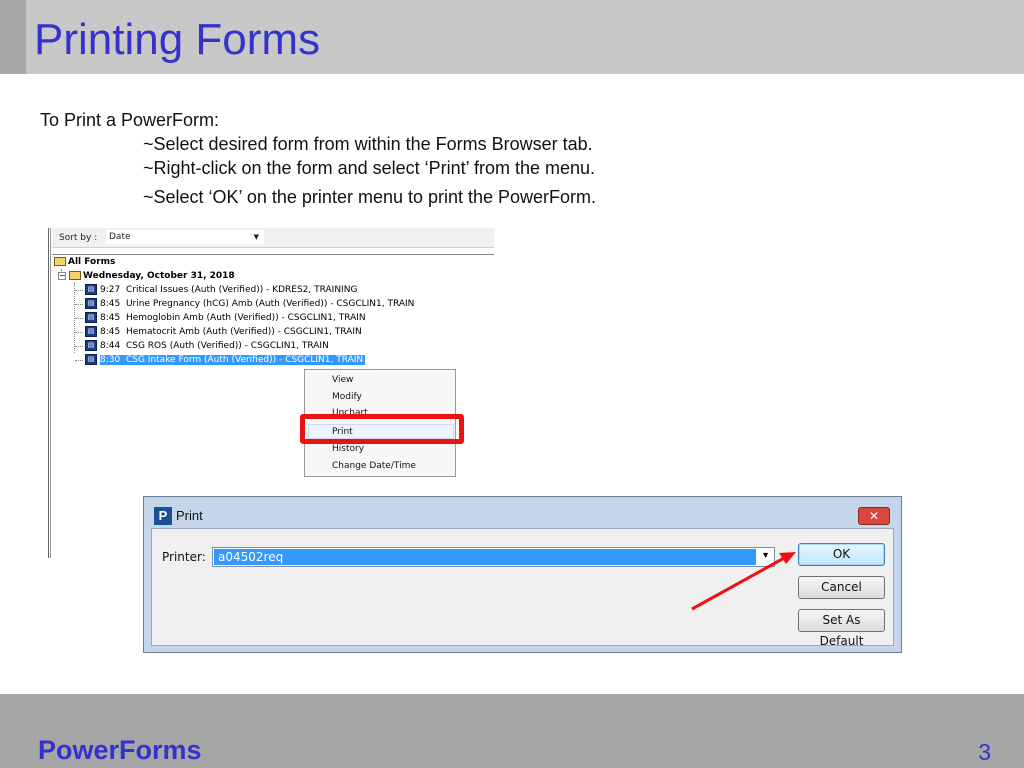  What do you see at coordinates (347, 397) in the screenshot?
I see `menu-item-modify: Modify` at bounding box center [347, 397].